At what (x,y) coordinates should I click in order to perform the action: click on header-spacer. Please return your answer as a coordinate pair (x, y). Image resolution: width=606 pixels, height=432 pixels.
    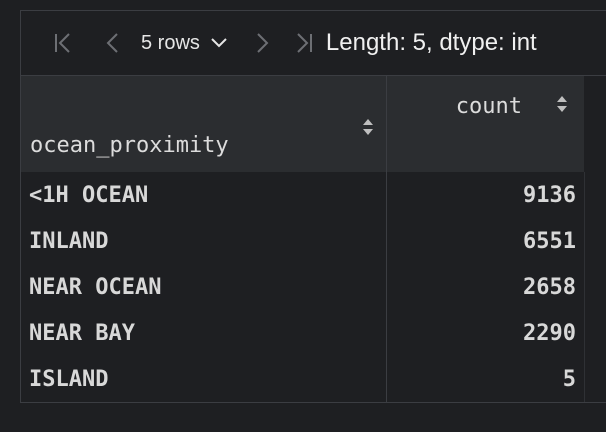
    Looking at the image, I should click on (595, 124).